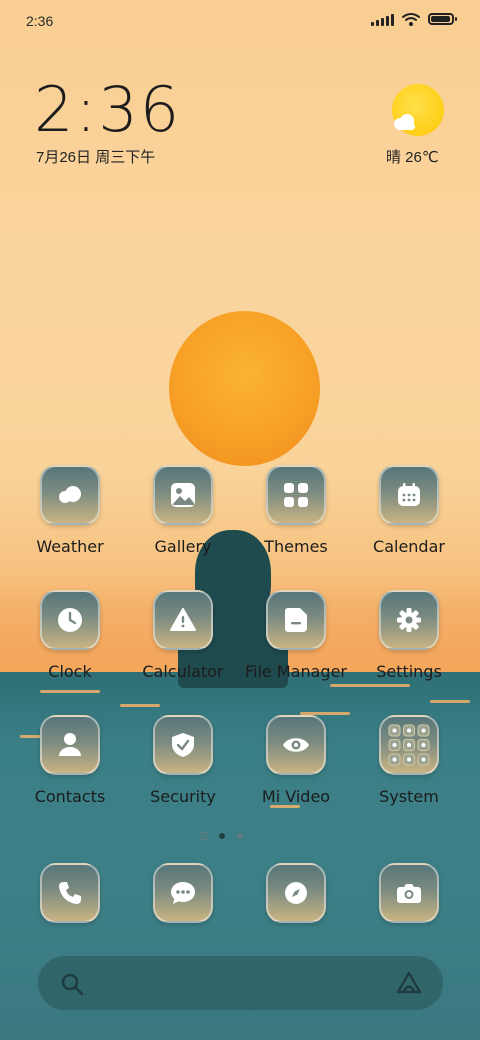  I want to click on file-manager-app-icon, so click(296, 620).